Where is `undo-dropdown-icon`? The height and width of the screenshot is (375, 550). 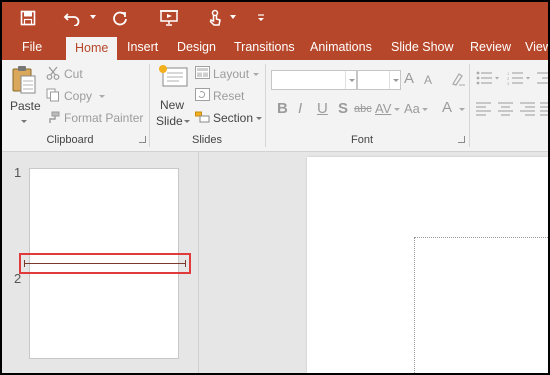
undo-dropdown-icon is located at coordinates (93, 17).